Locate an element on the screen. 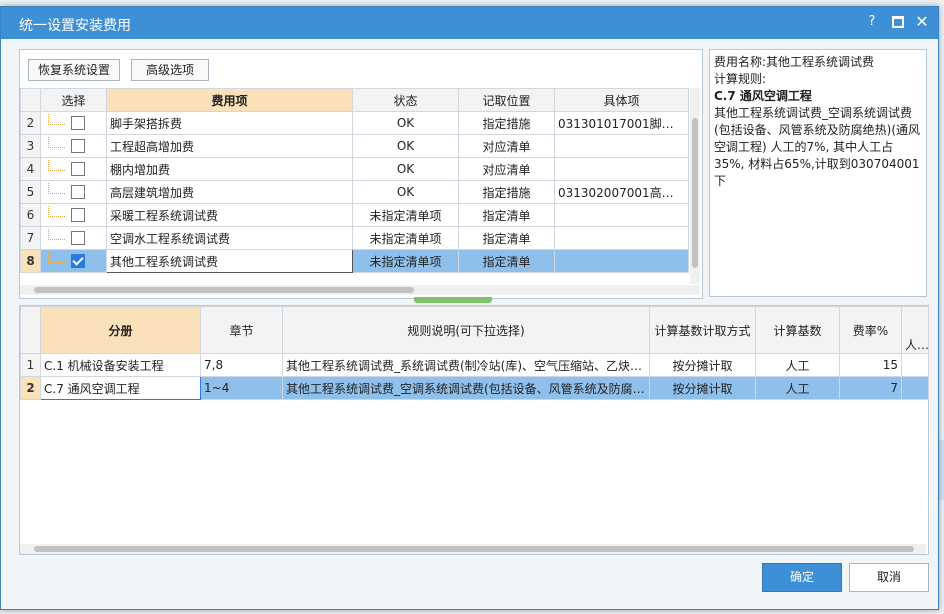  table-row: 5 高层建筑增加费 OK 指定措施 031302007001高层施工增 is located at coordinates (354, 192).